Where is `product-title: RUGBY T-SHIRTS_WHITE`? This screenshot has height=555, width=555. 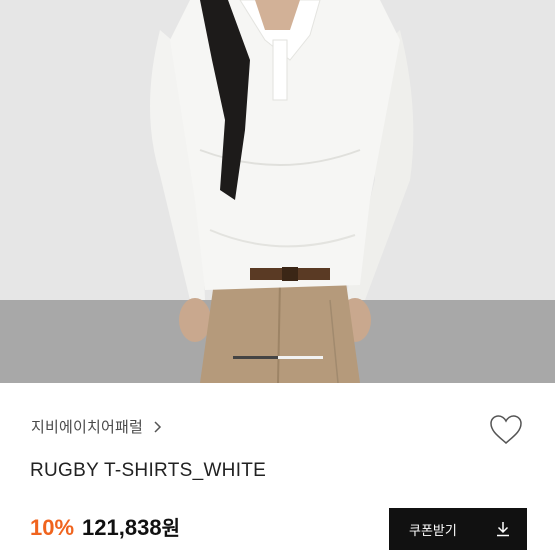 product-title: RUGBY T-SHIRTS_WHITE is located at coordinates (148, 470).